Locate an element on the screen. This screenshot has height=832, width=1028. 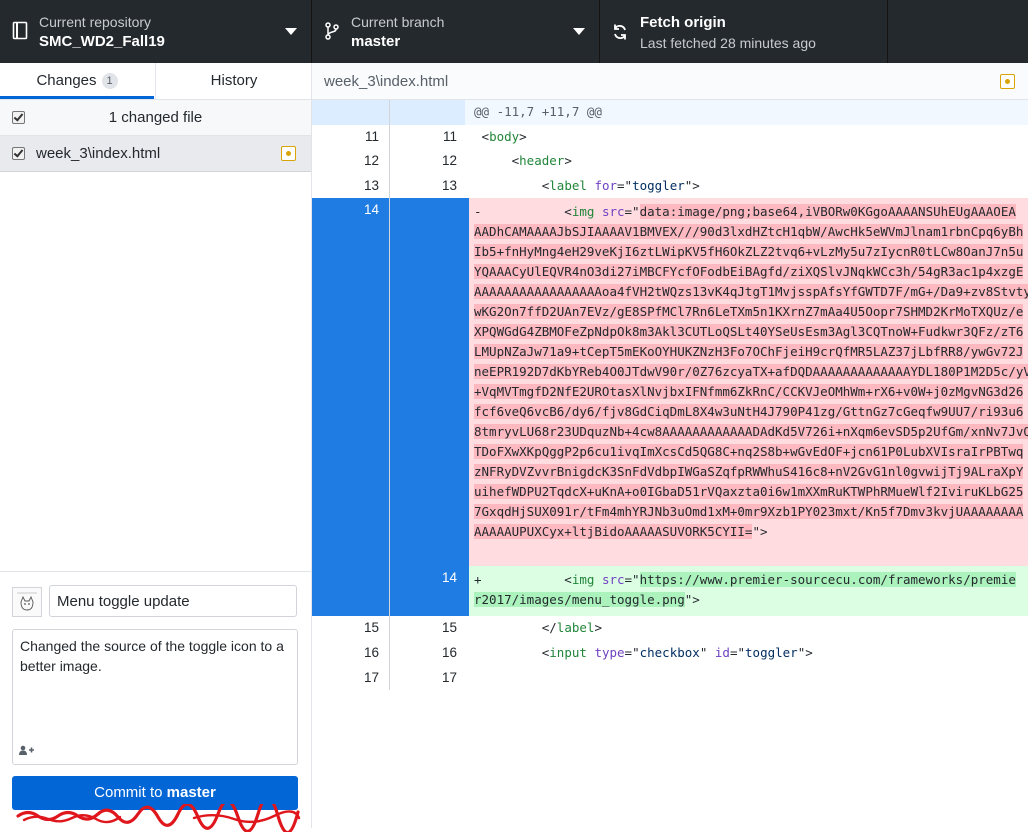
tab-history: History is located at coordinates (233, 81).